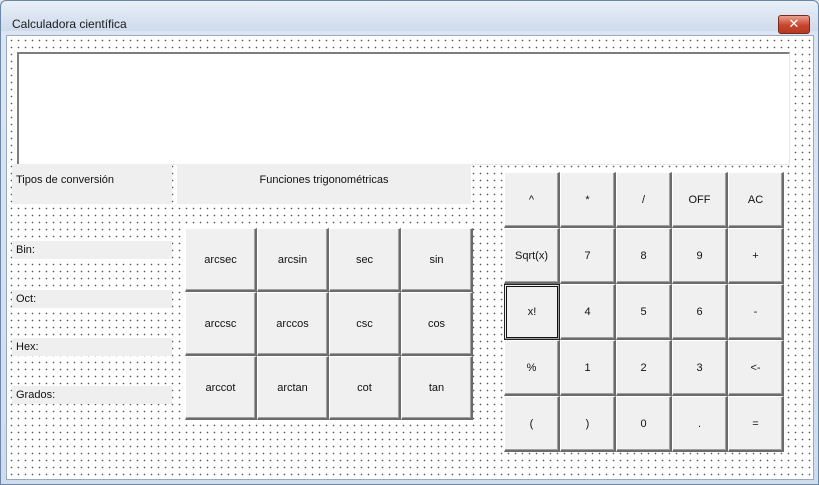 This screenshot has height=485, width=819. Describe the element at coordinates (756, 424) in the screenshot. I see `key-equals-button: =` at that location.